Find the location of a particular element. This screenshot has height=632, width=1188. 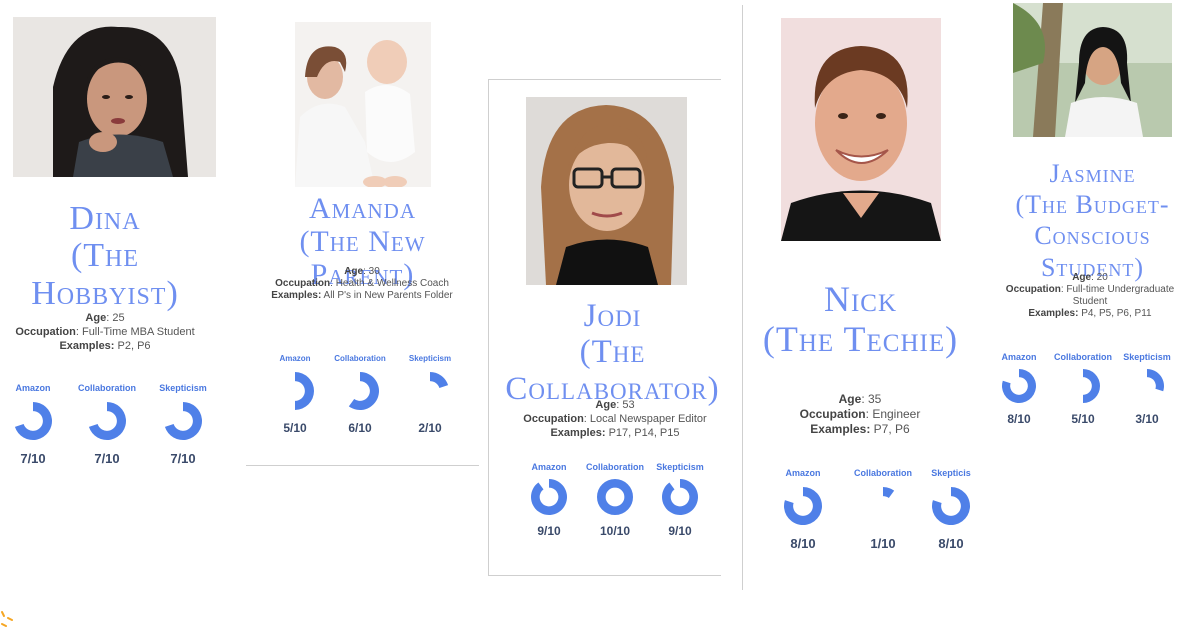

amanda-age-label: Age is located at coordinates (354, 271).